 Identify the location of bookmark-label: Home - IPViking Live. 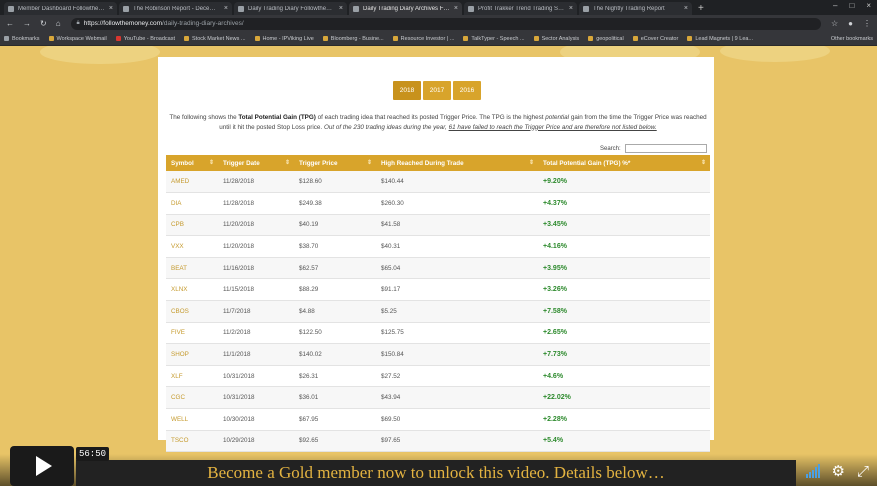
(288, 38).